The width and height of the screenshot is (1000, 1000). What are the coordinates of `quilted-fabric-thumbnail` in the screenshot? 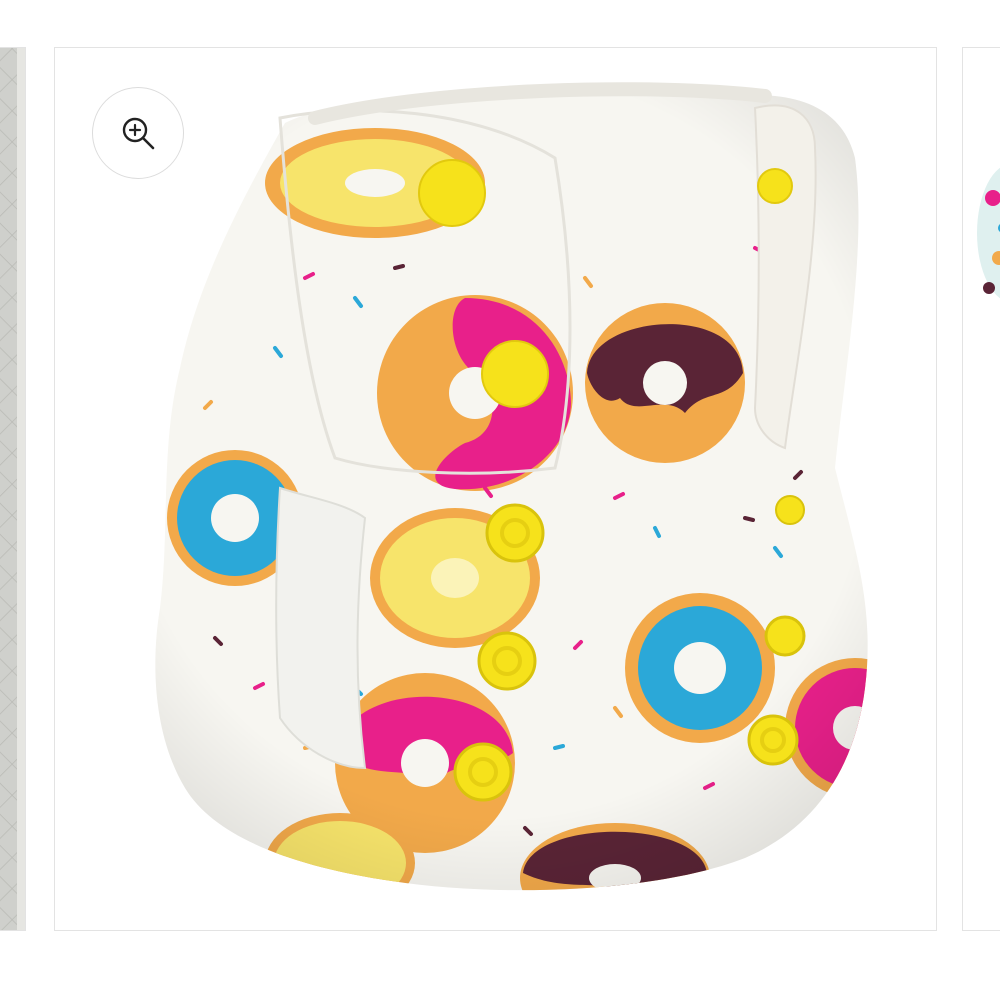 It's located at (12, 489).